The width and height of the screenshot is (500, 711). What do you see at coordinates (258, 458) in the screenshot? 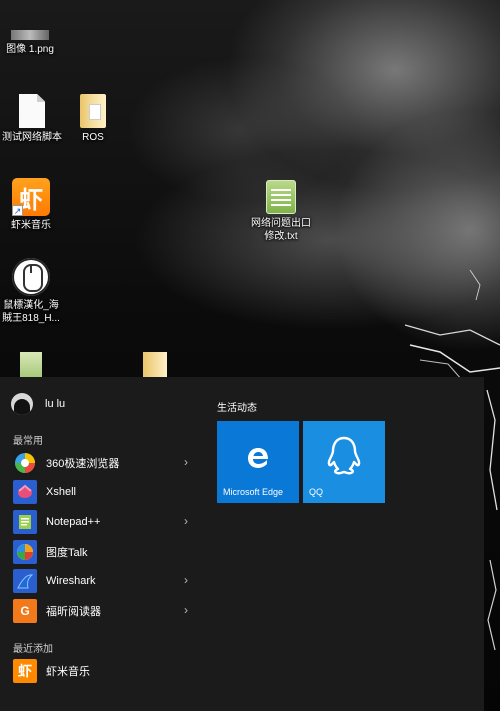
I see `edge-icon` at bounding box center [258, 458].